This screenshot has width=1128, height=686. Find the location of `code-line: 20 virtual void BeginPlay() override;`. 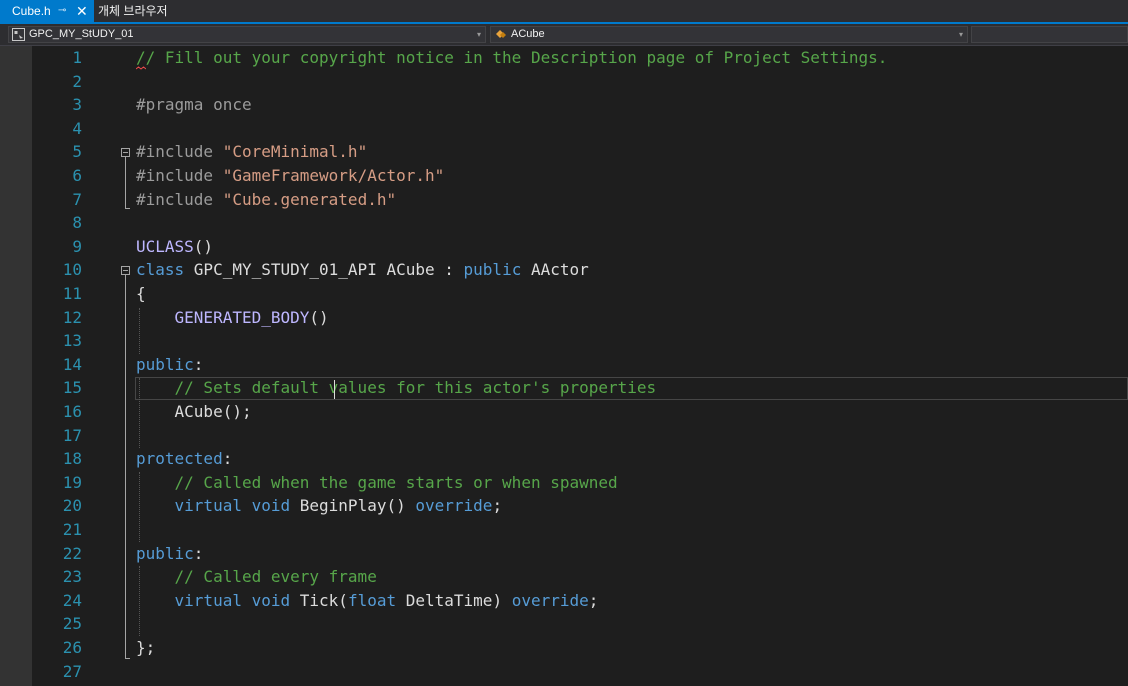

code-line: 20 virtual void BeginPlay() override; is located at coordinates (580, 506).